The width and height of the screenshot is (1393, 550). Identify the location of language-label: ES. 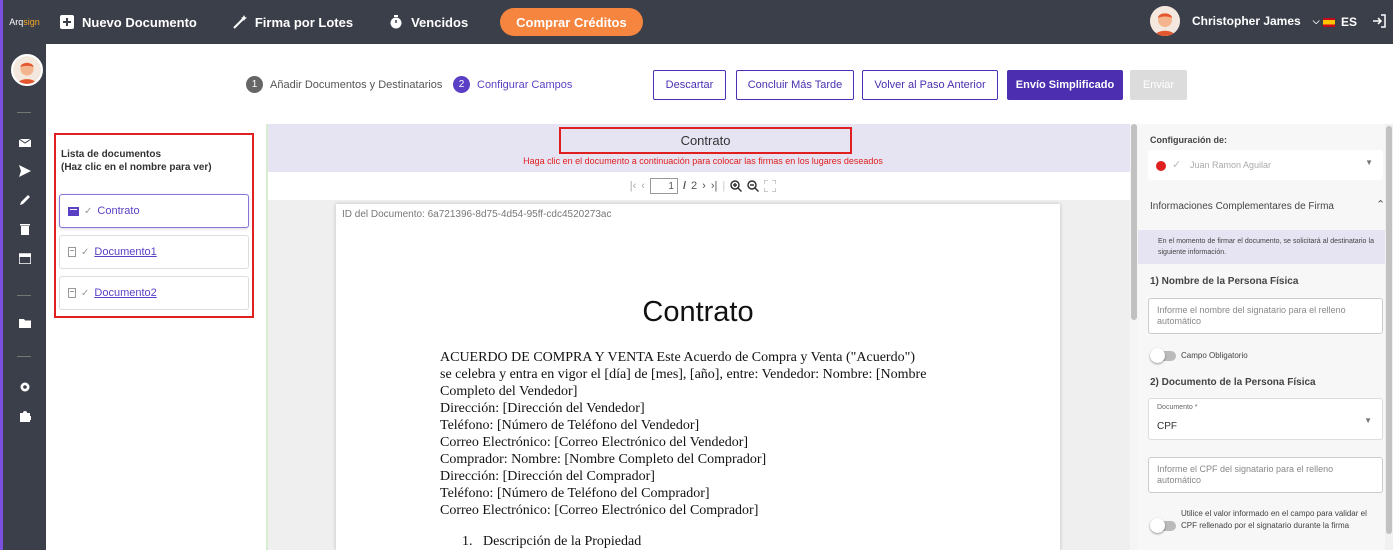
(1349, 22).